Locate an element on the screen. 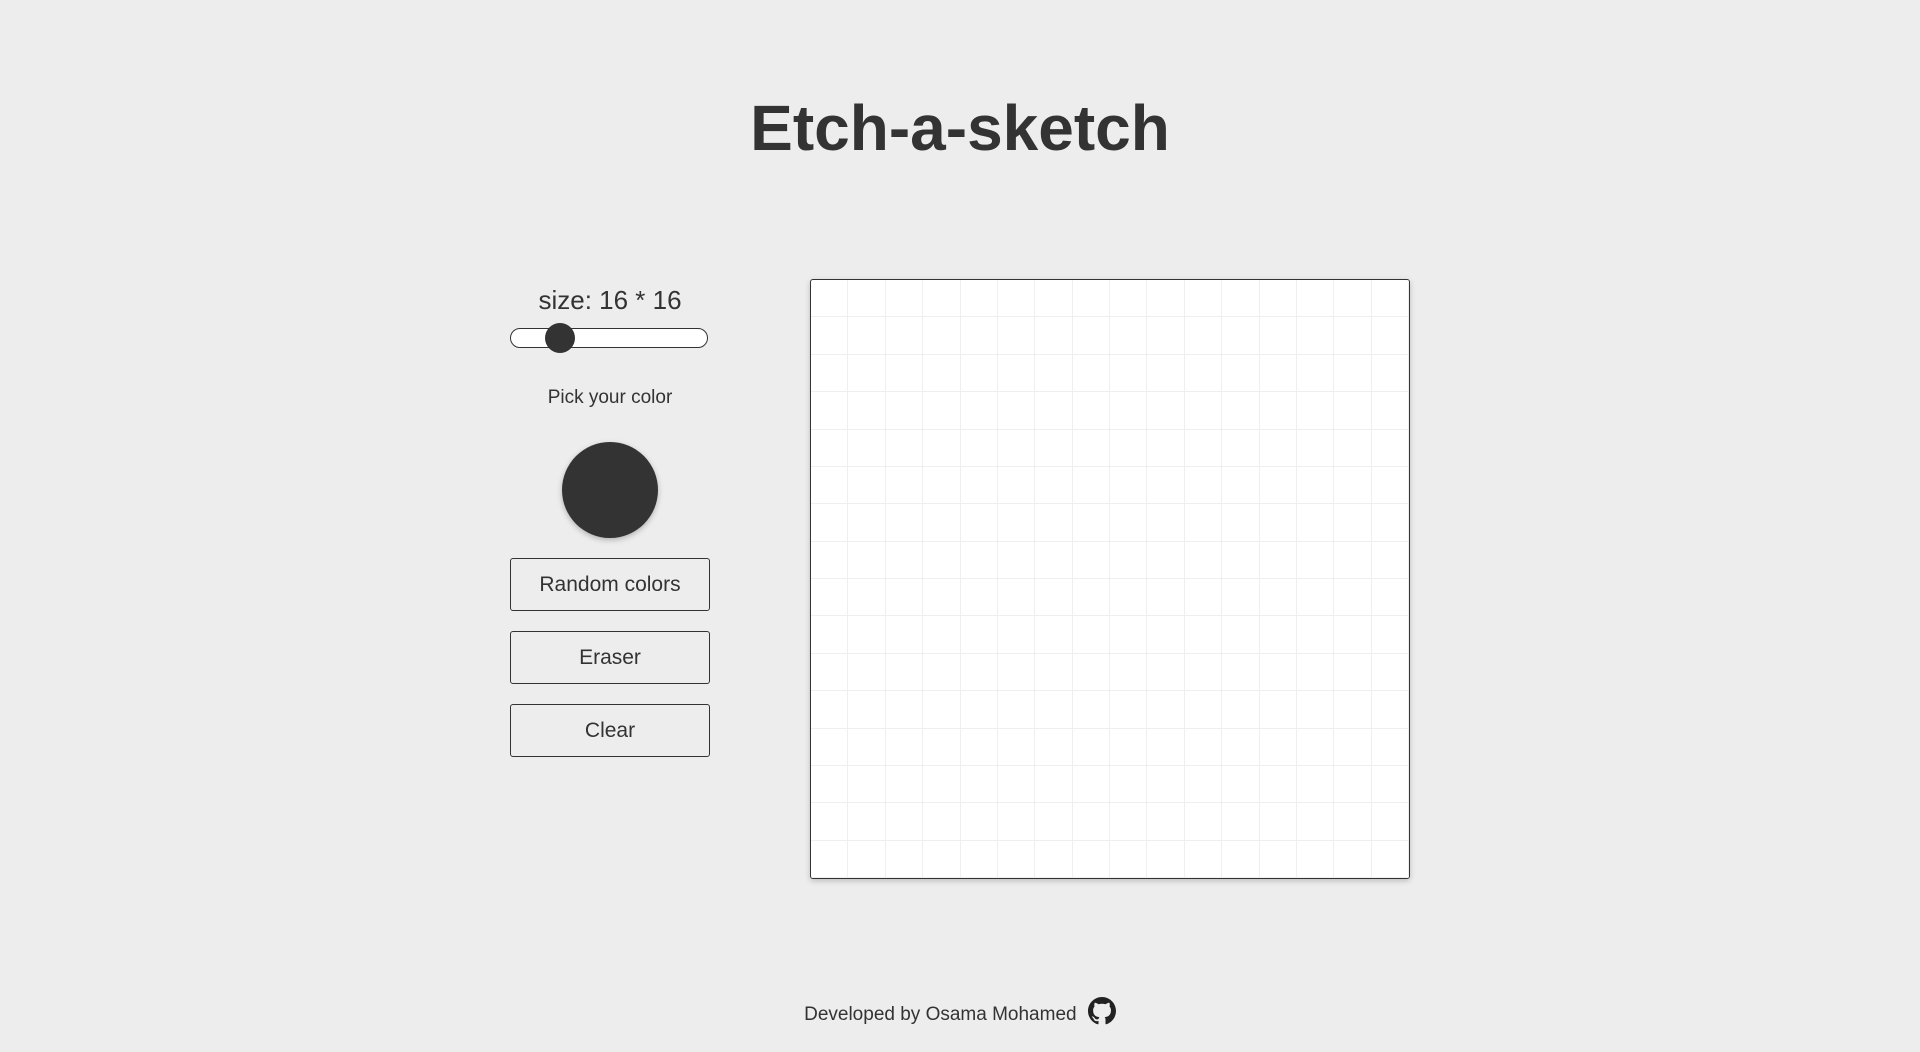 The image size is (1920, 1052). size-slider is located at coordinates (609, 338).